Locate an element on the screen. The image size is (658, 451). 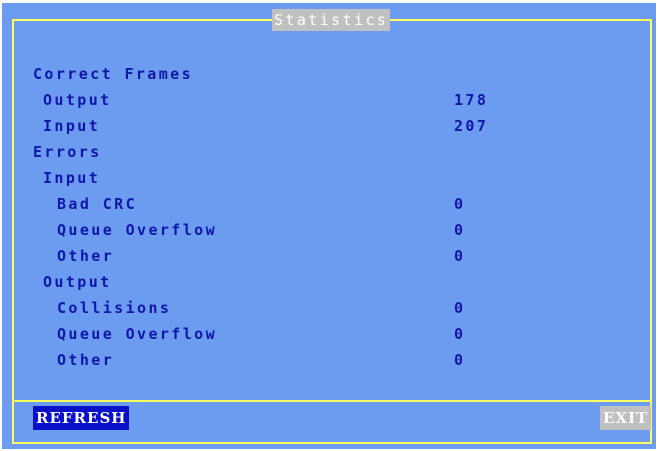
output-other-label: Other is located at coordinates (86, 360).